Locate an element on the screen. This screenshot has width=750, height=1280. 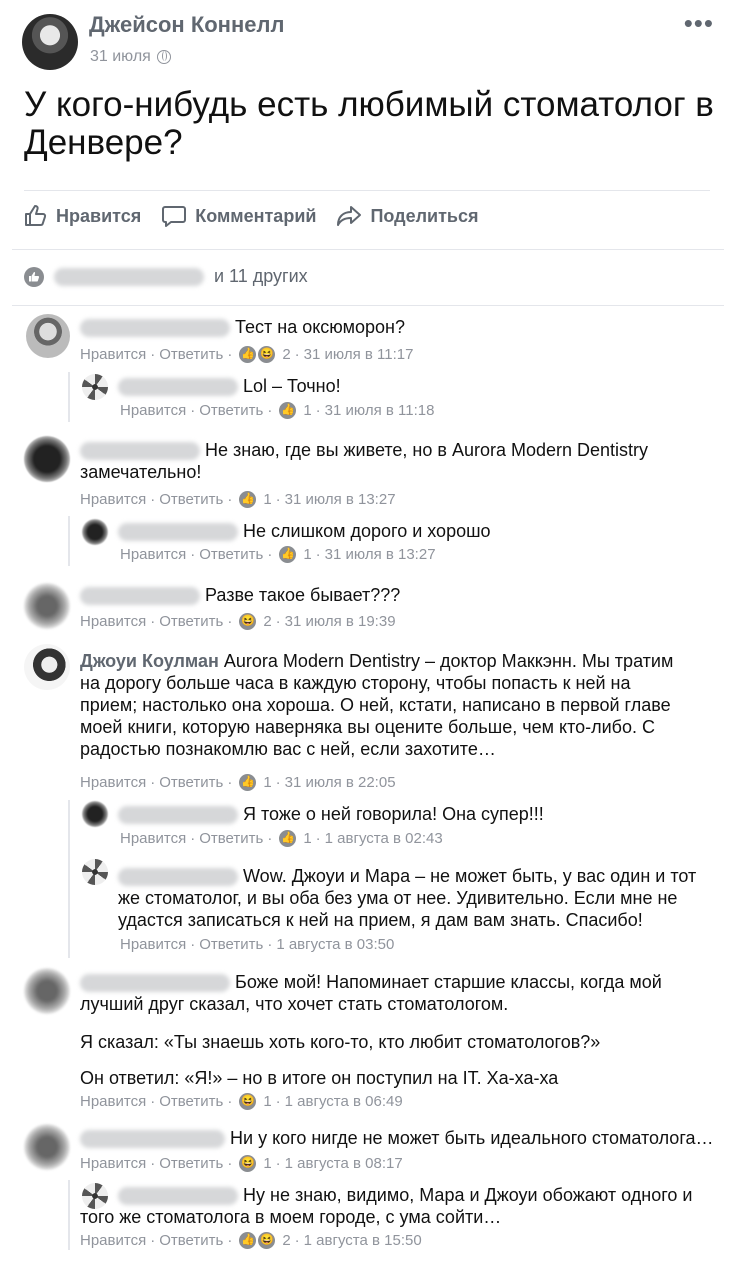
comment: Я тоже о ней говорила! Она супер!!! is located at coordinates (418, 814).